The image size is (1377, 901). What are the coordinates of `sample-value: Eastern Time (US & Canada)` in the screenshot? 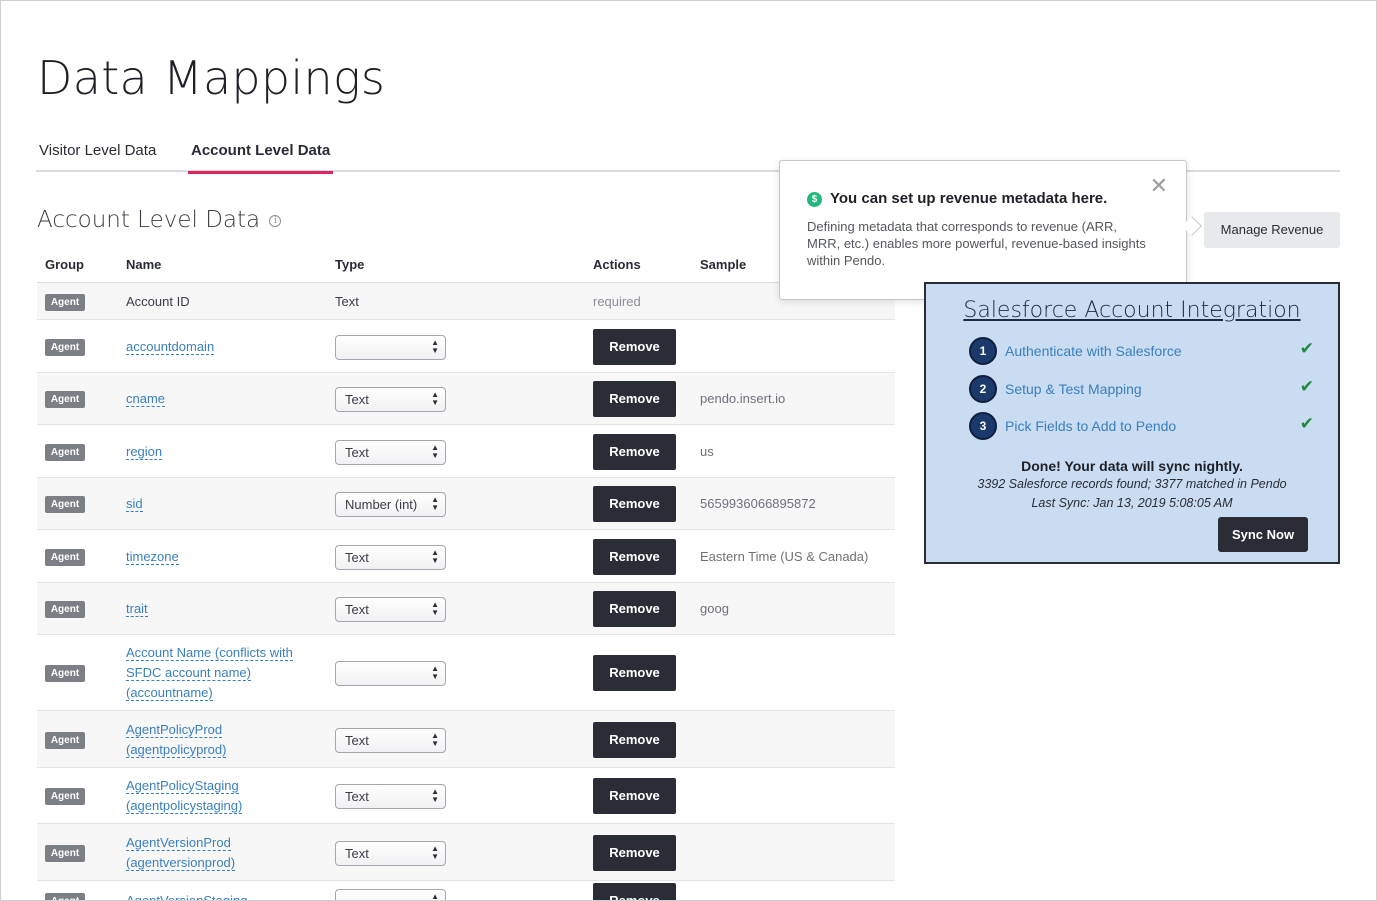 It's located at (784, 556).